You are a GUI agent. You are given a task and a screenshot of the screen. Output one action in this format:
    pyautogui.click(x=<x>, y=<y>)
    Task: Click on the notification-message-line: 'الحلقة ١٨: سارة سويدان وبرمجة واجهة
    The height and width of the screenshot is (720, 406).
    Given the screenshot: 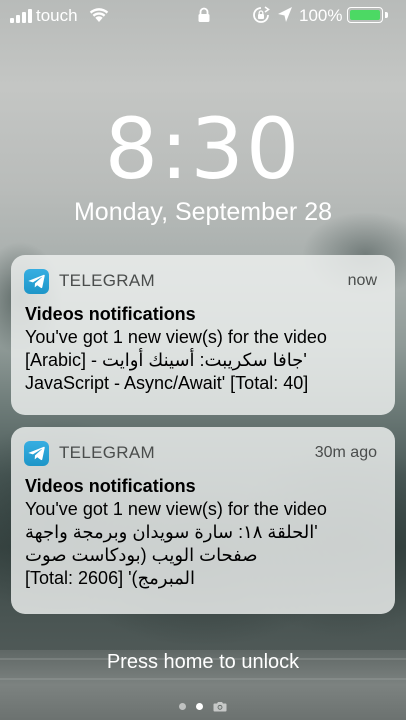 What is the action you would take?
    pyautogui.click(x=171, y=532)
    